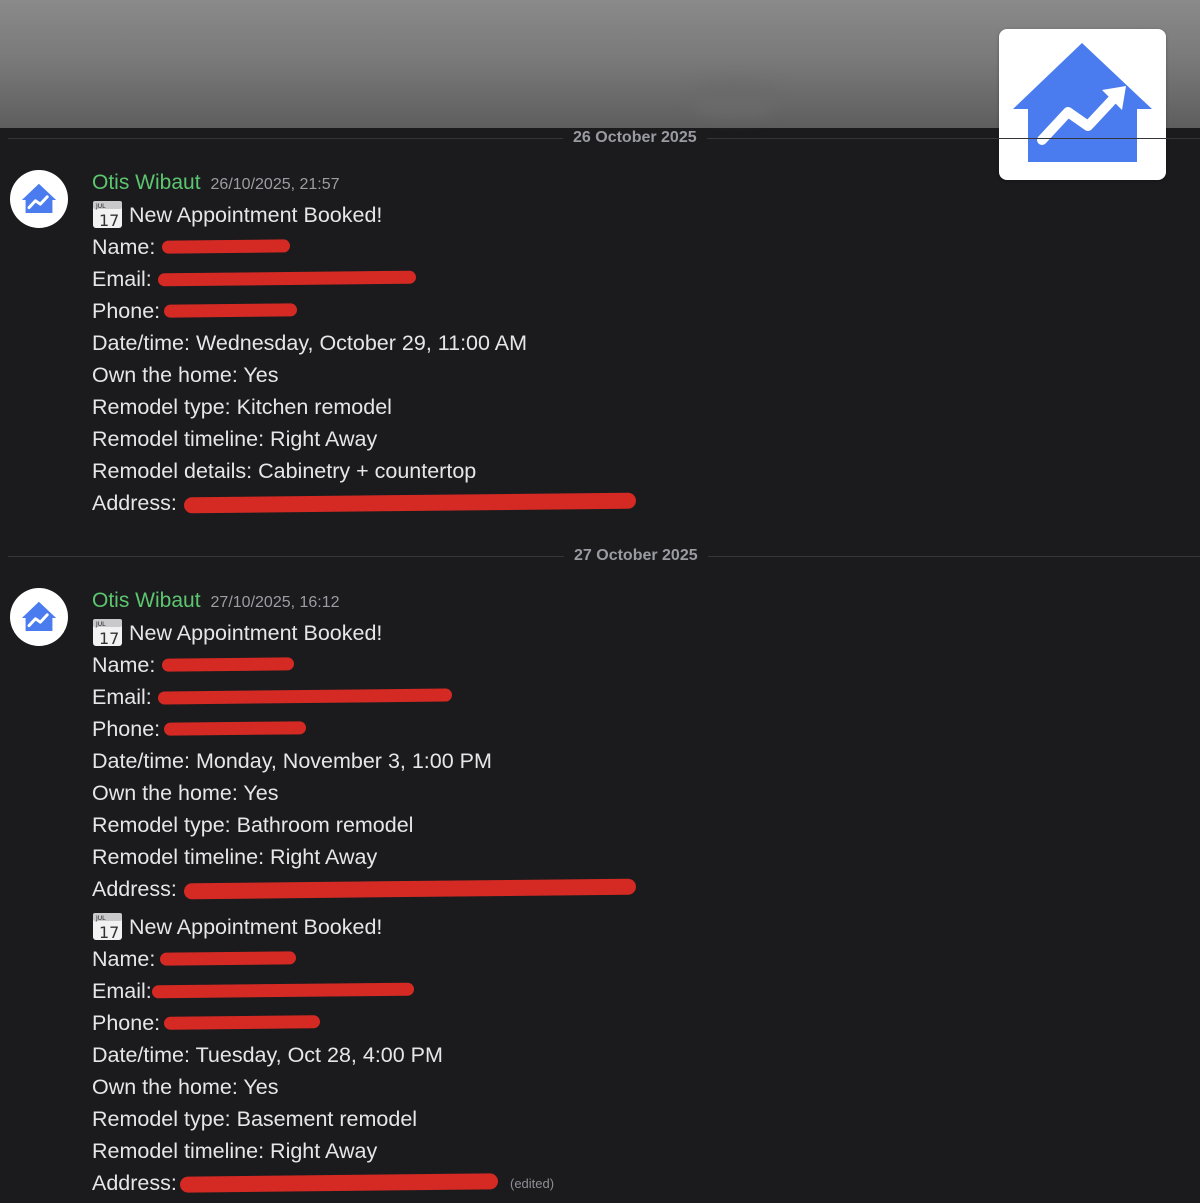 Image resolution: width=1200 pixels, height=1203 pixels. What do you see at coordinates (267, 1055) in the screenshot?
I see `datetime-line: Date/time: Tuesday, Oct 28, 4:00 PM` at bounding box center [267, 1055].